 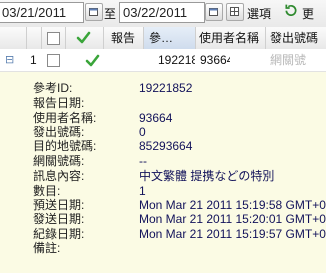 I want to click on row-user-name: 93664, so click(x=215, y=60).